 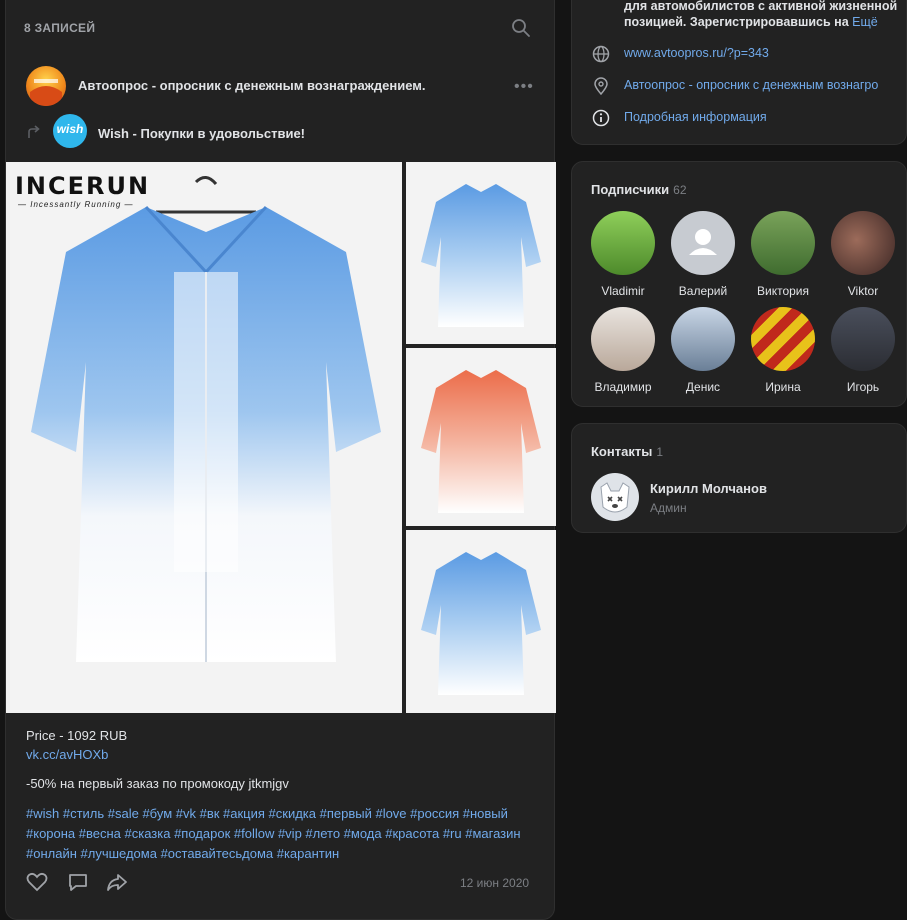 I want to click on address-row: Автоопрос - опросник с денежным вознагро, so click(x=747, y=86).